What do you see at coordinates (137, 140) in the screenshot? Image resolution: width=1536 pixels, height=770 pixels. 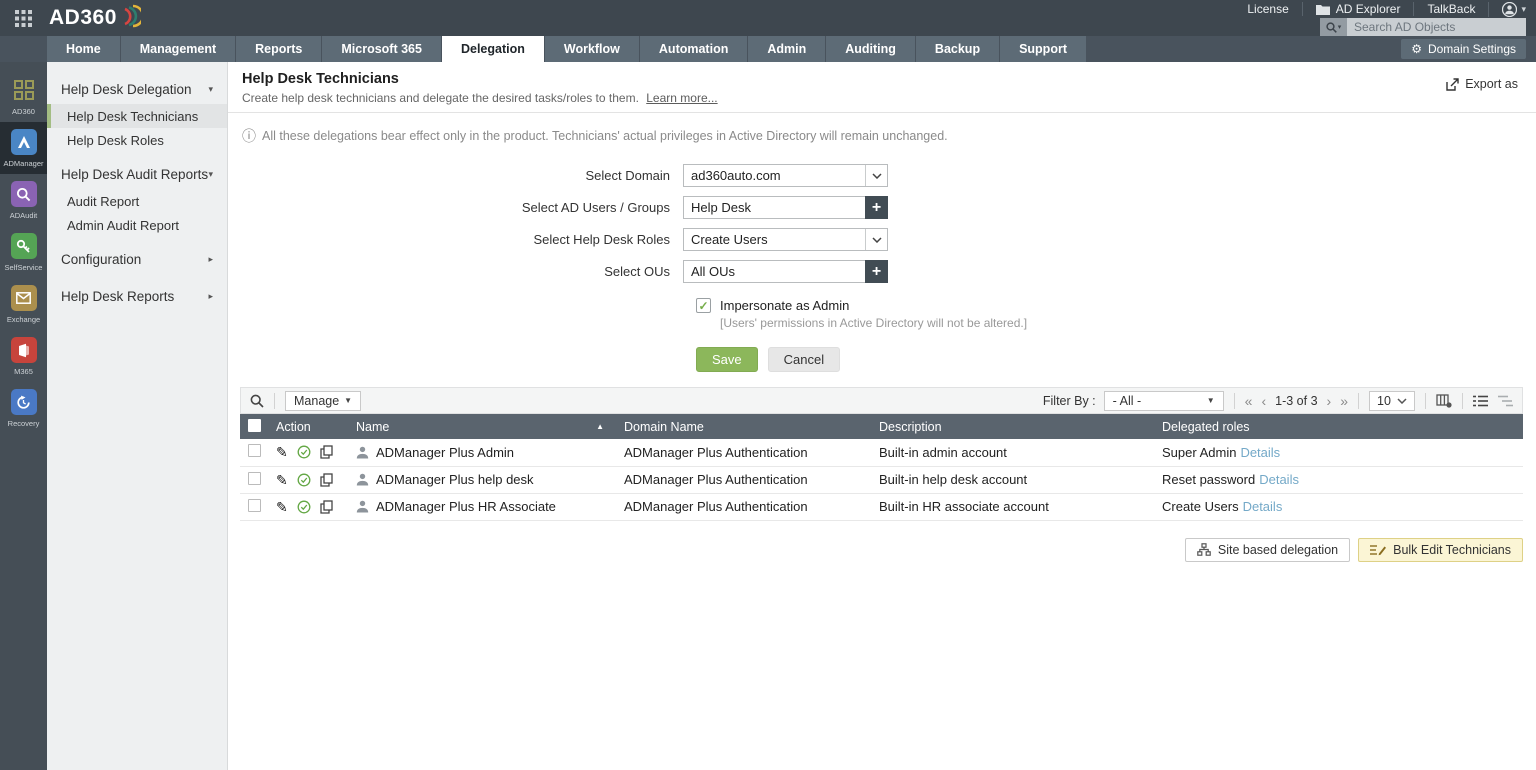 I see `menu-help-desk-roles: Help Desk Roles` at bounding box center [137, 140].